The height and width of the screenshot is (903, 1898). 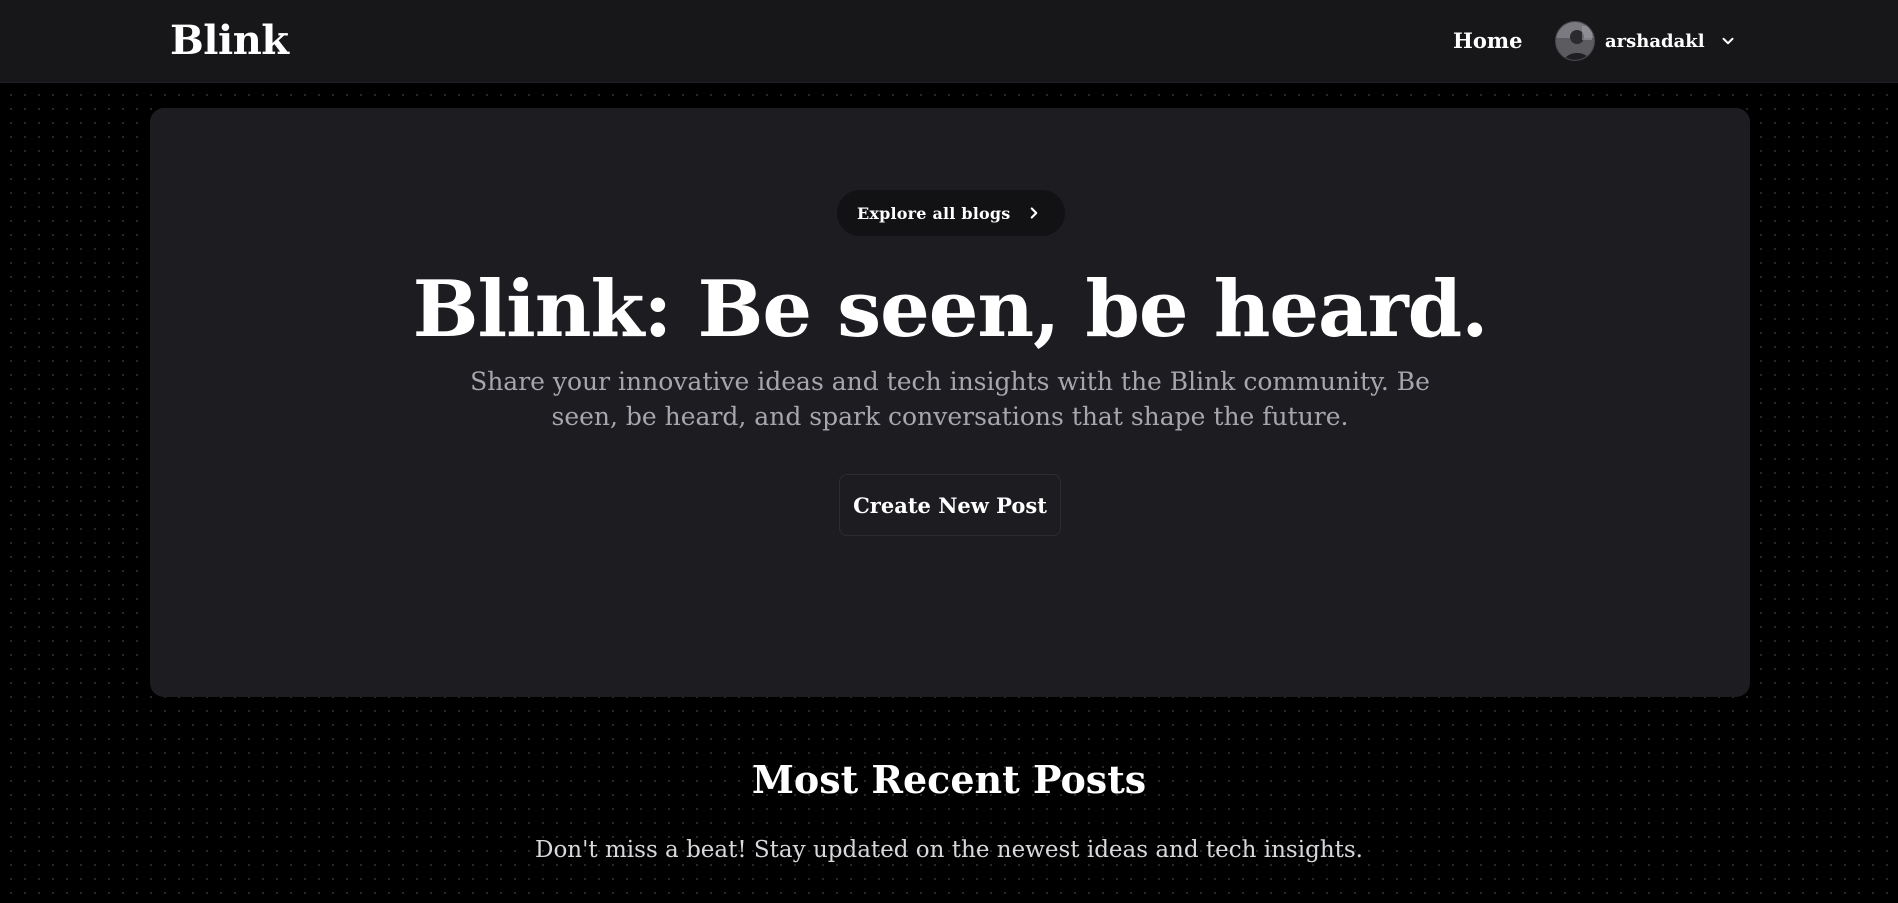 What do you see at coordinates (229, 41) in the screenshot?
I see `brand-logo: Blink` at bounding box center [229, 41].